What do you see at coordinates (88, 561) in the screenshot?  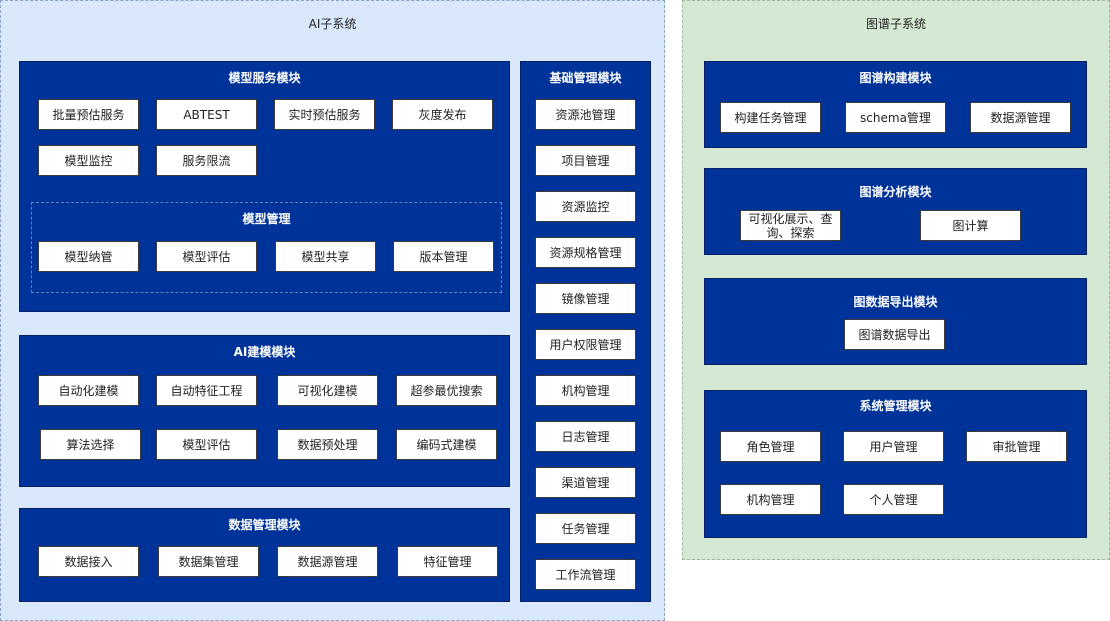 I see `data-ingest-box: 数据接入` at bounding box center [88, 561].